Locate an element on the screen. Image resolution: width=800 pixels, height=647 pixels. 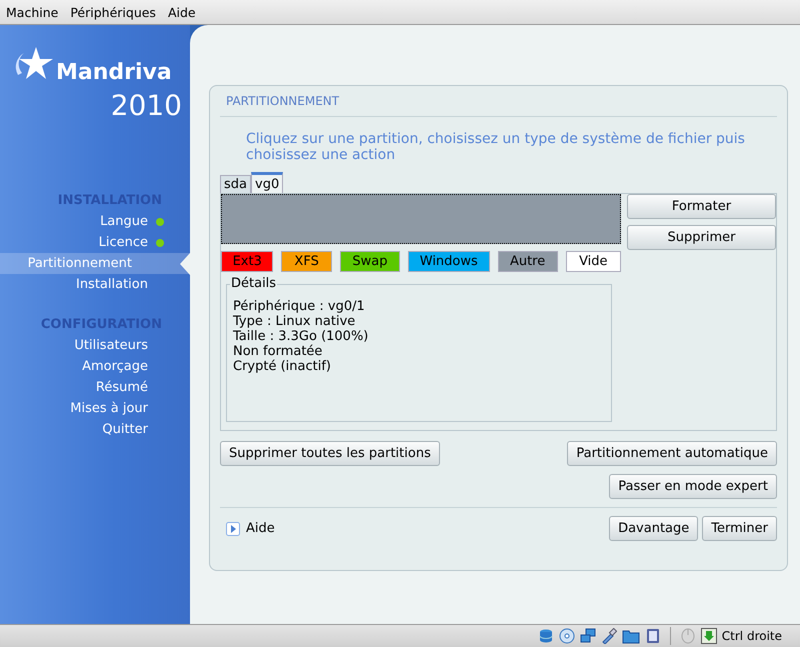
filesystem-type-button: Ext3 is located at coordinates (247, 261).